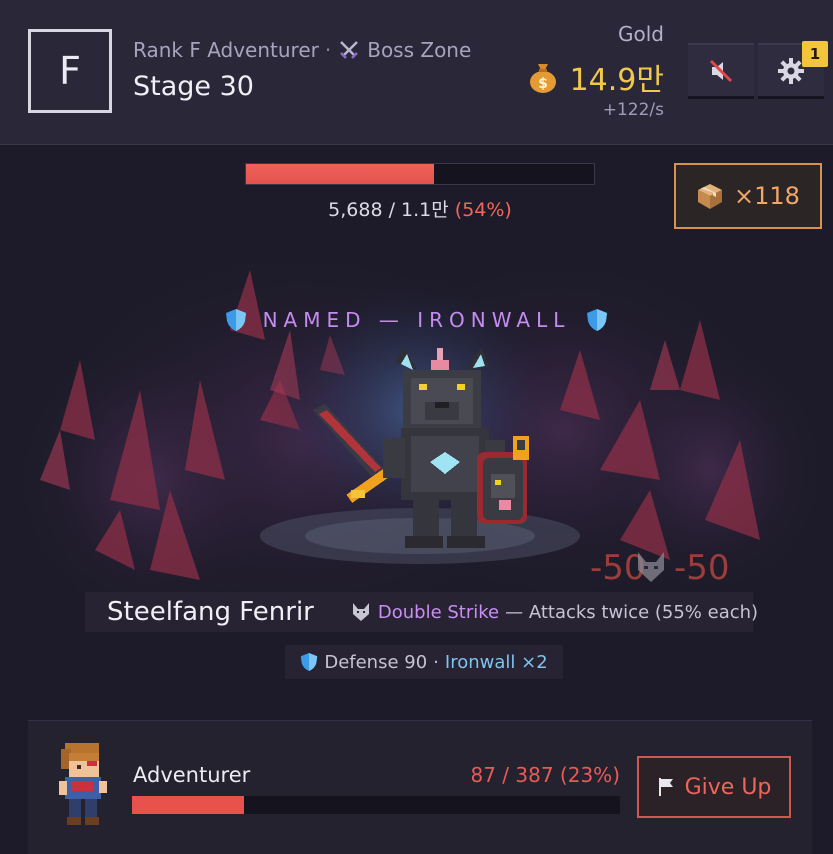 The width and height of the screenshot is (833, 854). Describe the element at coordinates (388, 210) in the screenshot. I see `boss-hp-value: 5,688 / 1.1만` at that location.